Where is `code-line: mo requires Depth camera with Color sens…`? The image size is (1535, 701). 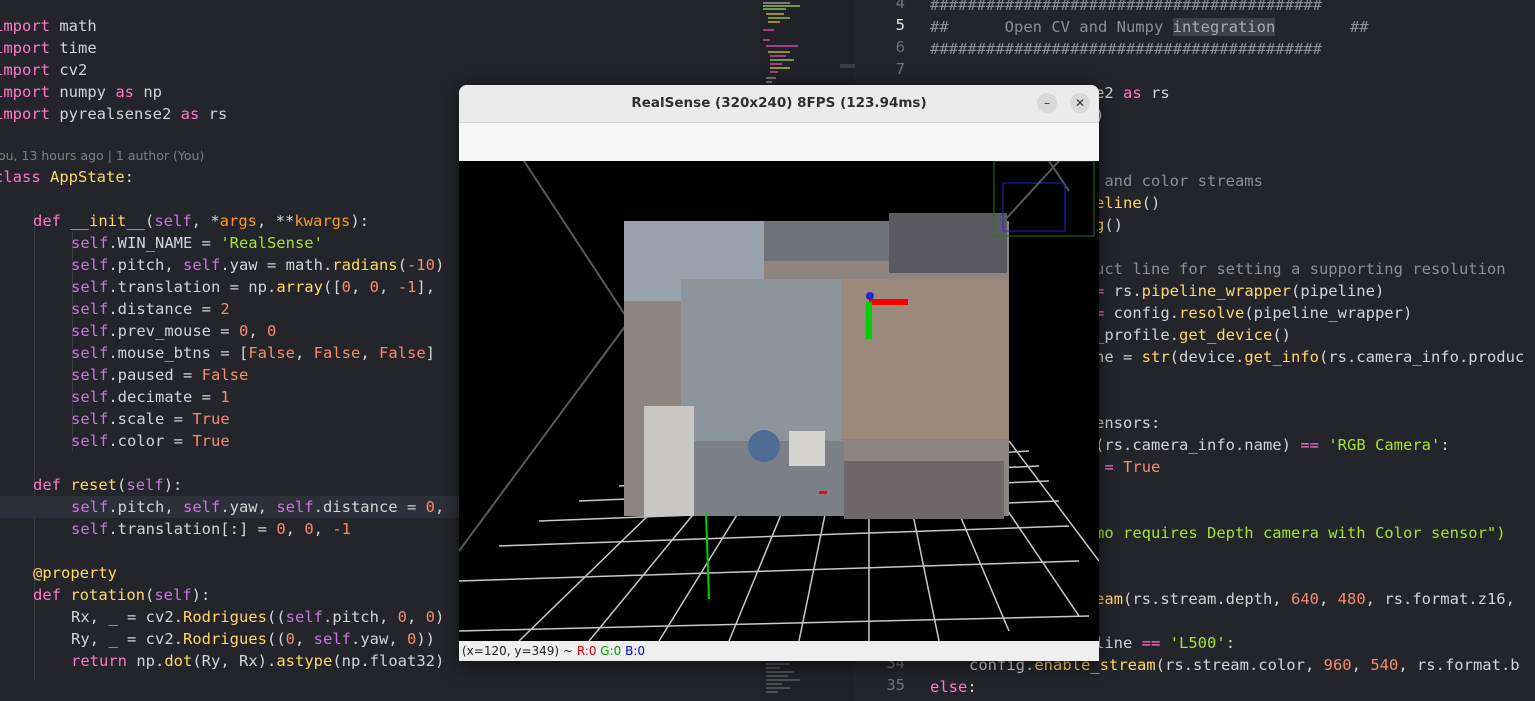
code-line: mo requires Depth camera with Color sens… is located at coordinates (1300, 533).